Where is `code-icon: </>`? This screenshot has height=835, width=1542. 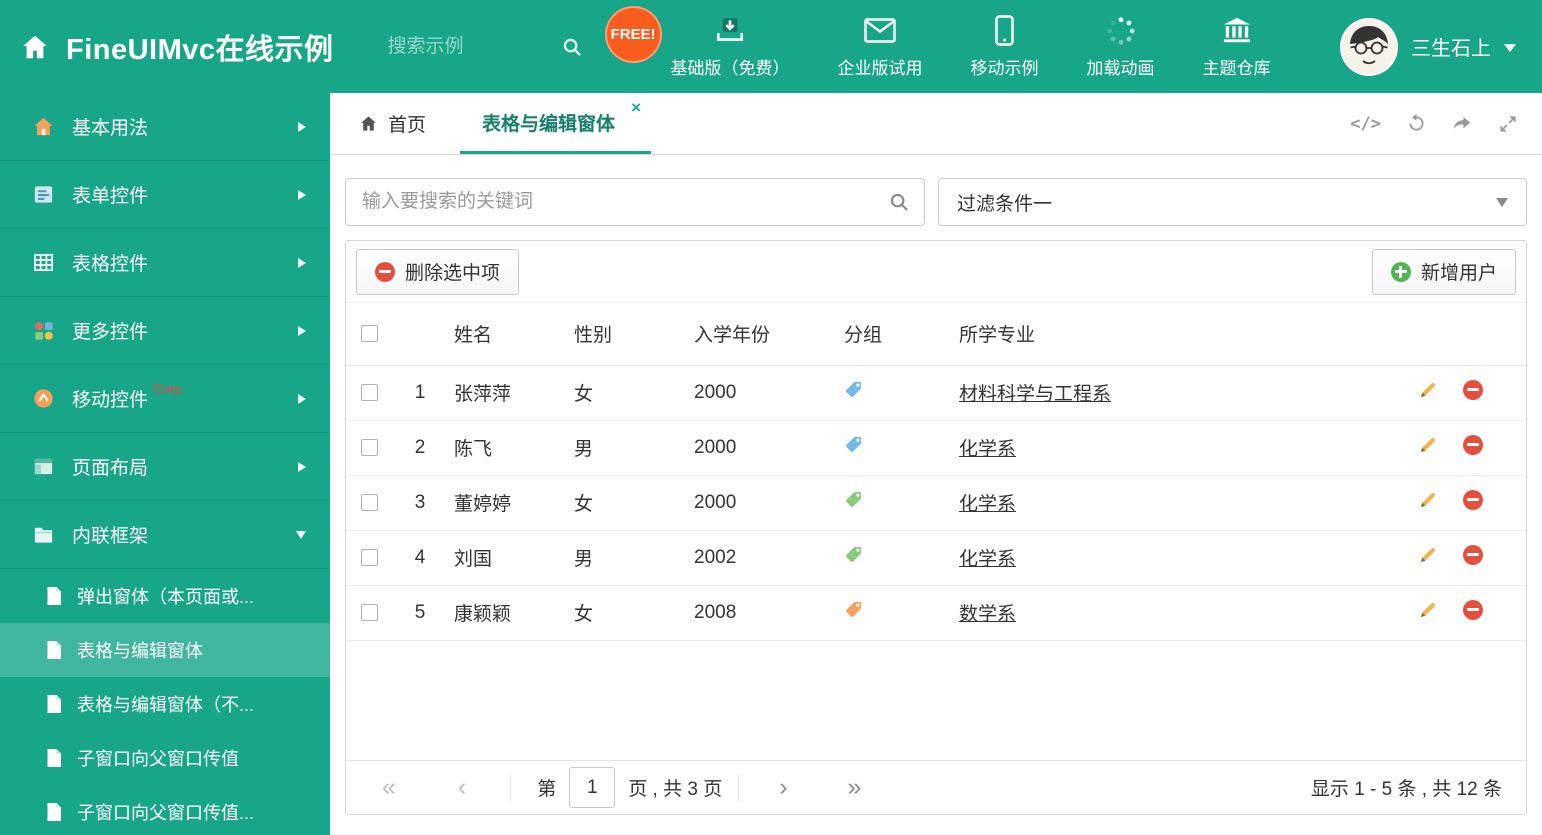
code-icon: </> is located at coordinates (1365, 124).